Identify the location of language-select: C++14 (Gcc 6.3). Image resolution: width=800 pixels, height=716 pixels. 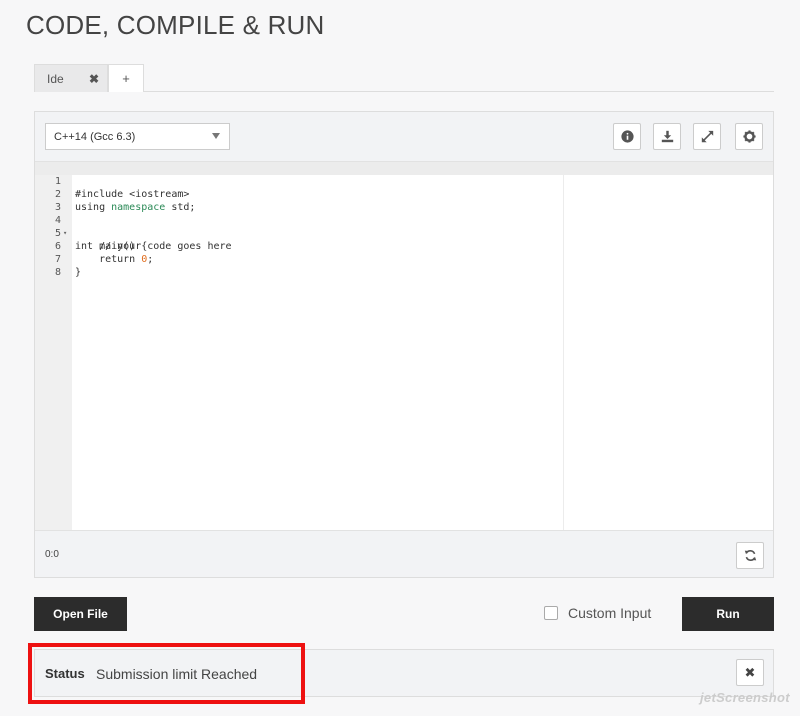
(137, 136).